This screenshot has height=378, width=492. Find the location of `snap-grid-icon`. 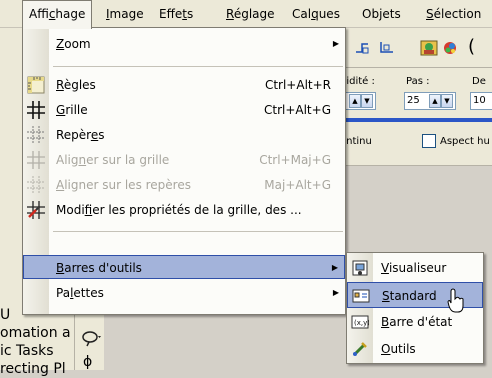

snap-grid-icon is located at coordinates (36, 160).